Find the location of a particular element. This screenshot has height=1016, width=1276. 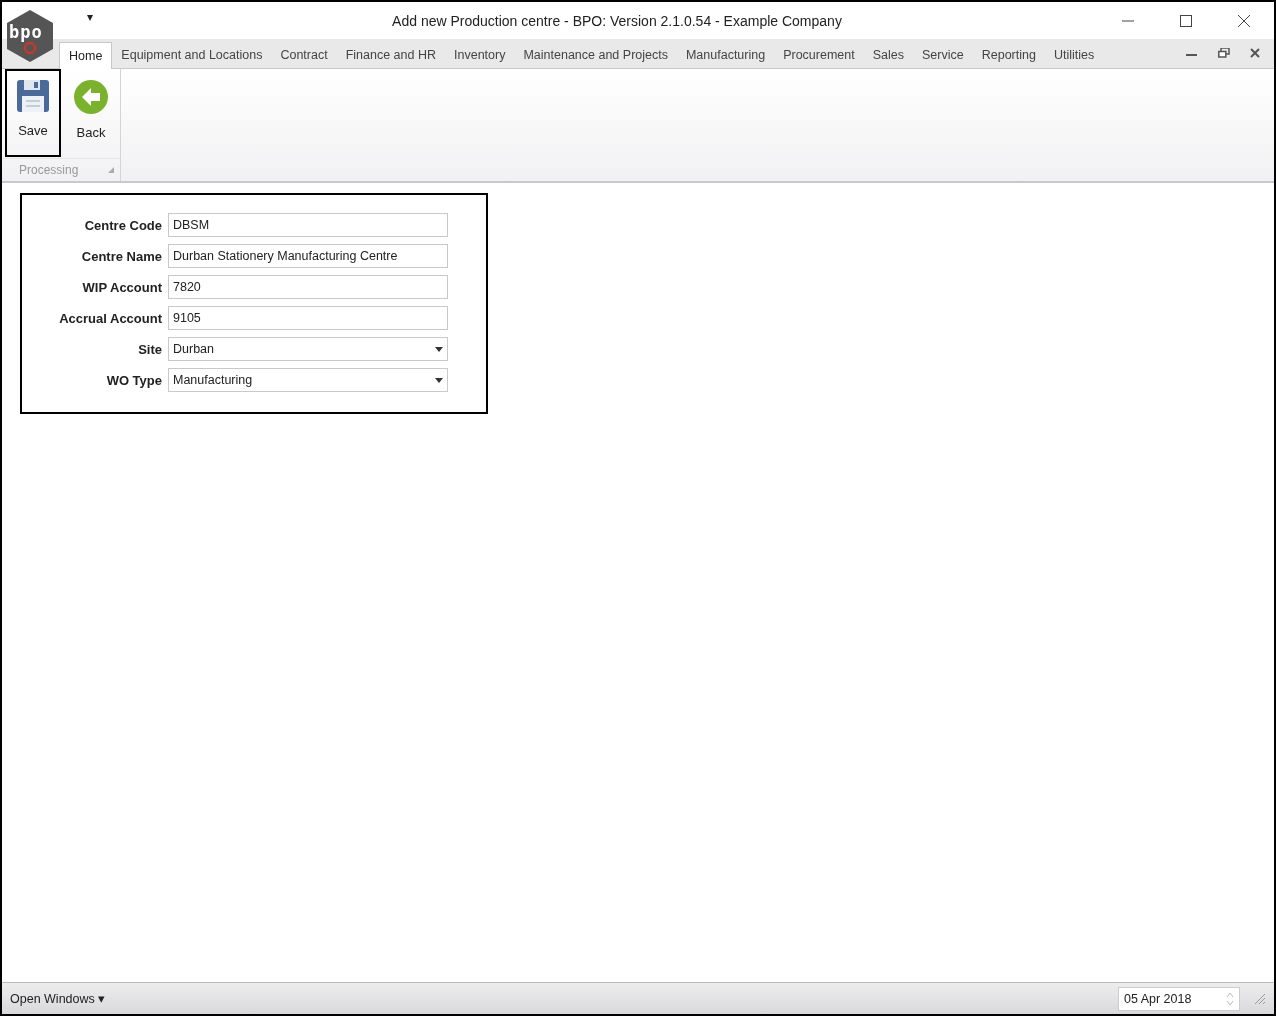

date-field: 05 Apr 2018 is located at coordinates (1179, 998).